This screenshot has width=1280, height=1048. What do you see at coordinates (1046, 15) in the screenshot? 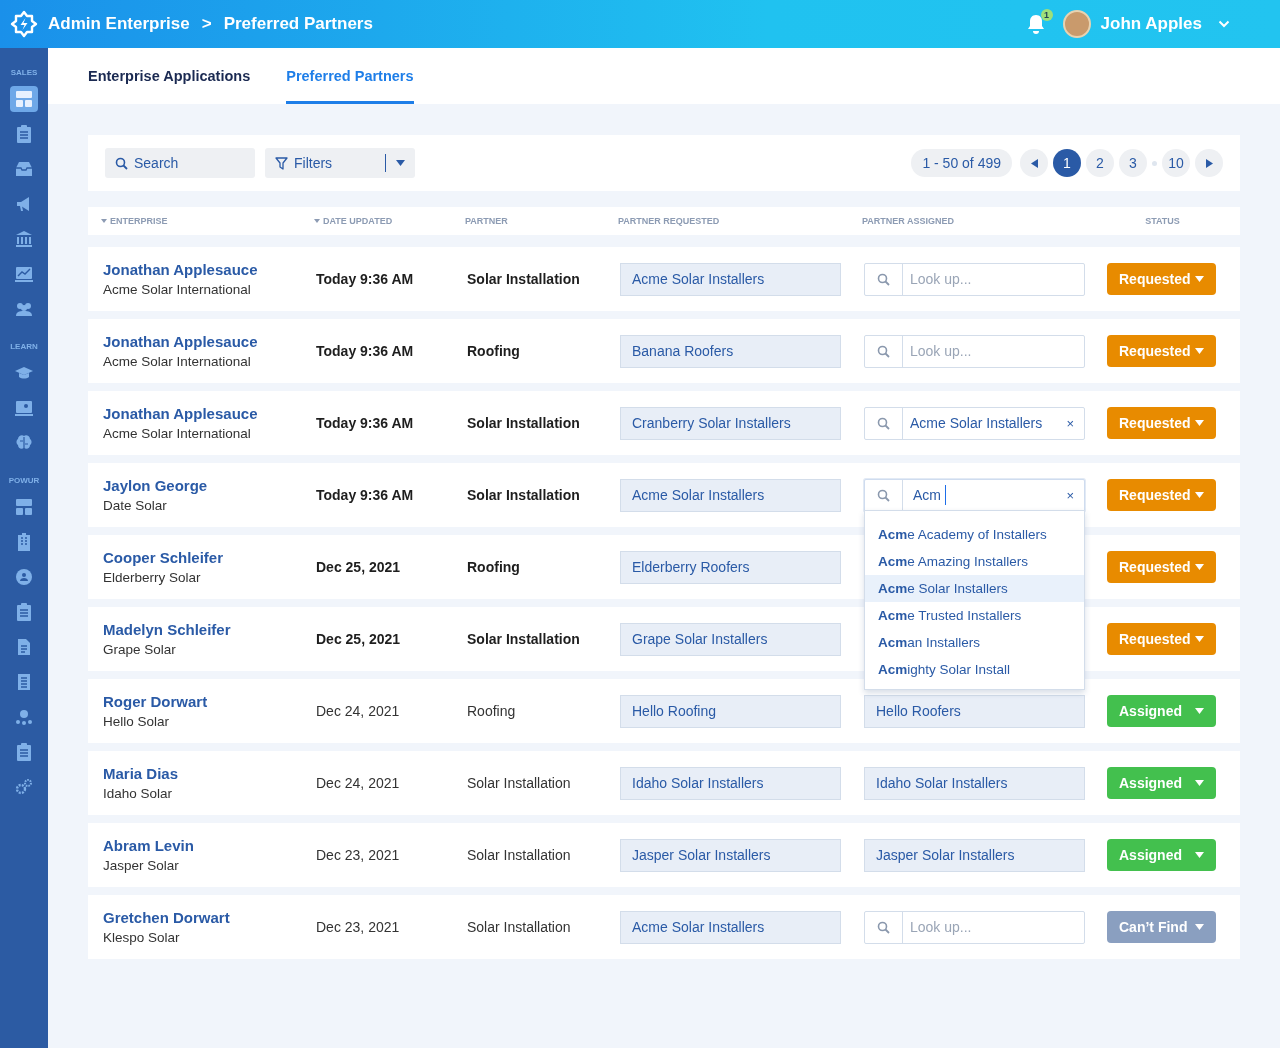
I see `notification-count: 1` at bounding box center [1046, 15].